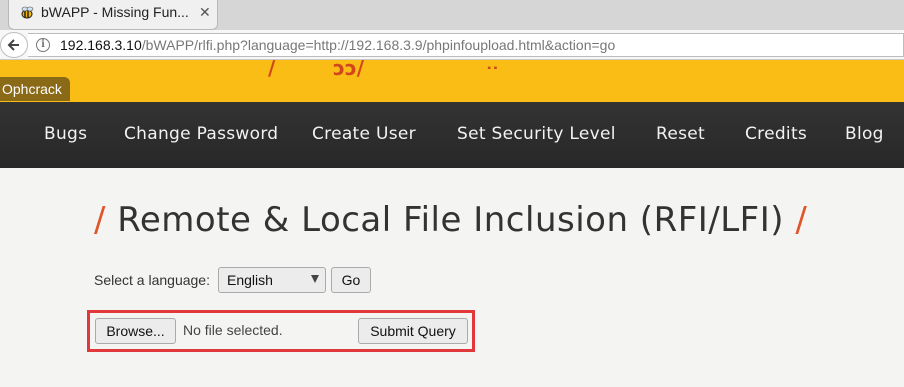 This screenshot has height=387, width=904. What do you see at coordinates (680, 134) in the screenshot?
I see `menu-item-reset: Reset` at bounding box center [680, 134].